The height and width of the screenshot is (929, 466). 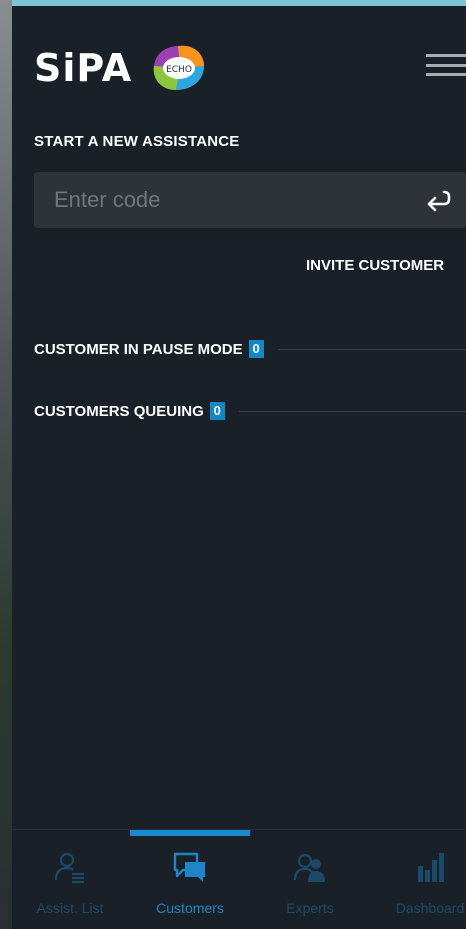 I want to click on nav-dashboard: Dashboard, so click(x=418, y=887).